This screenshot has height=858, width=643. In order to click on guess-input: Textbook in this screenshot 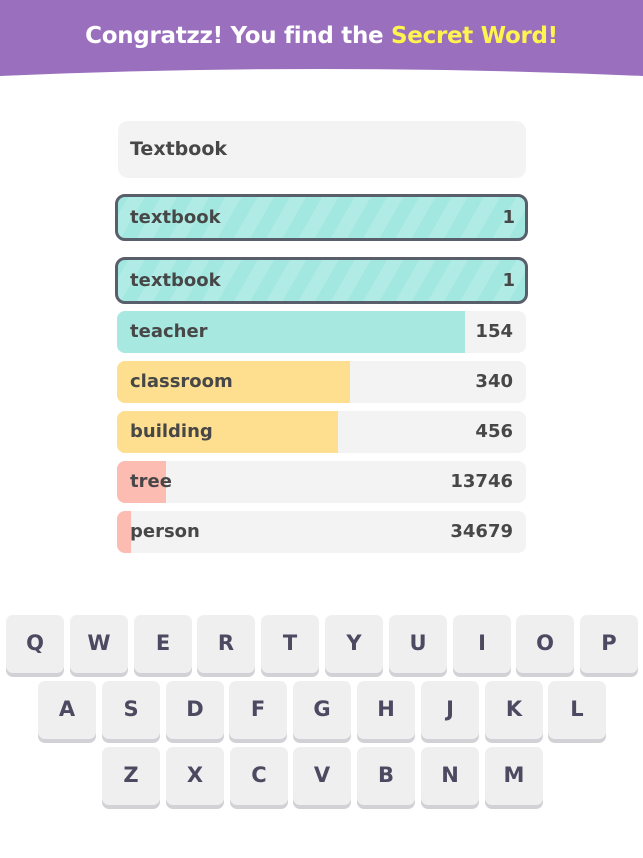, I will do `click(322, 149)`.